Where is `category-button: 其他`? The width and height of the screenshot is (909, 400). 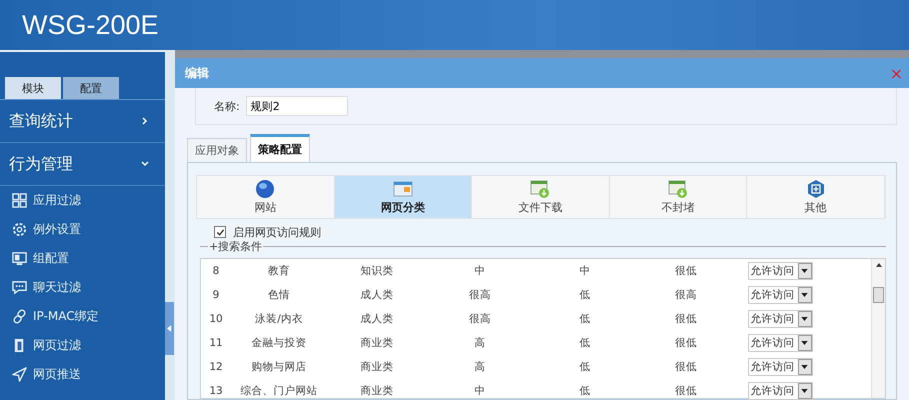
category-button: 其他 is located at coordinates (816, 197).